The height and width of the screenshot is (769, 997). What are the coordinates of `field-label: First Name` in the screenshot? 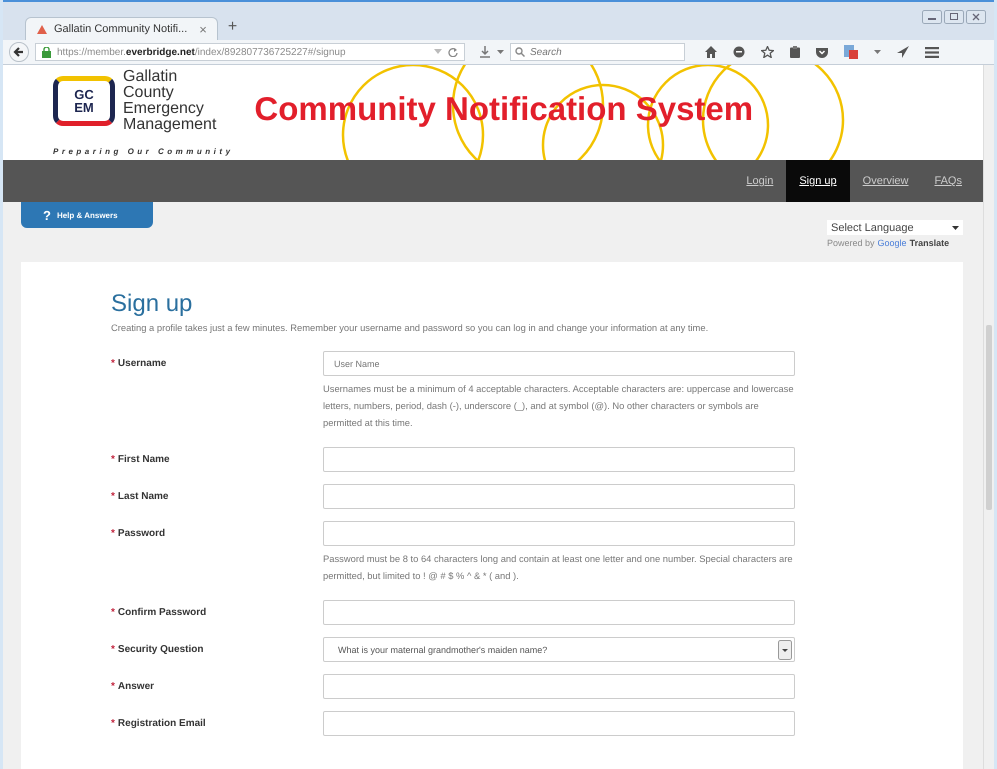 It's located at (144, 459).